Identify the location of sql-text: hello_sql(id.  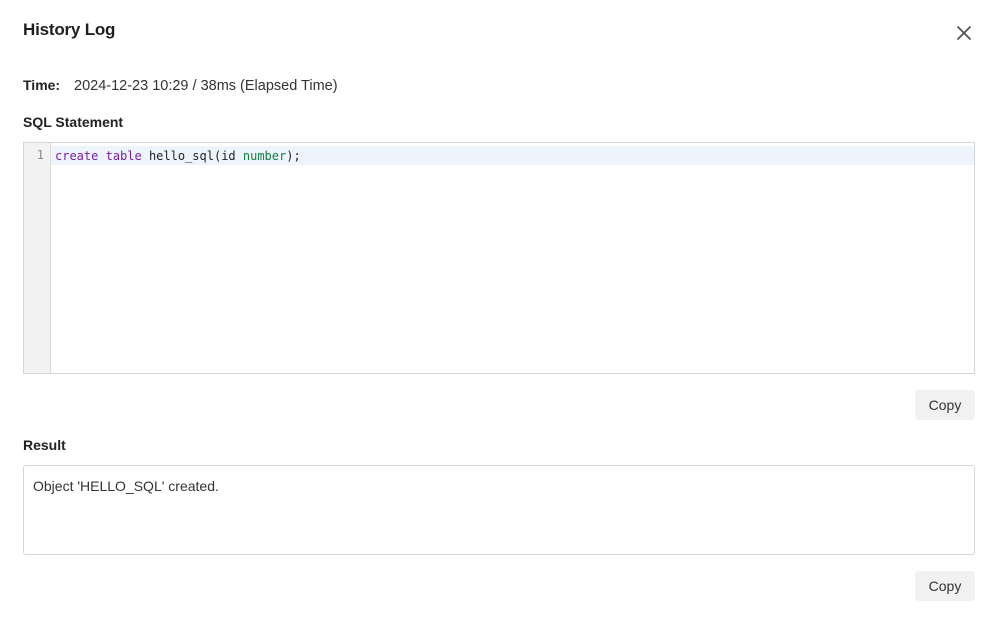
(192, 156).